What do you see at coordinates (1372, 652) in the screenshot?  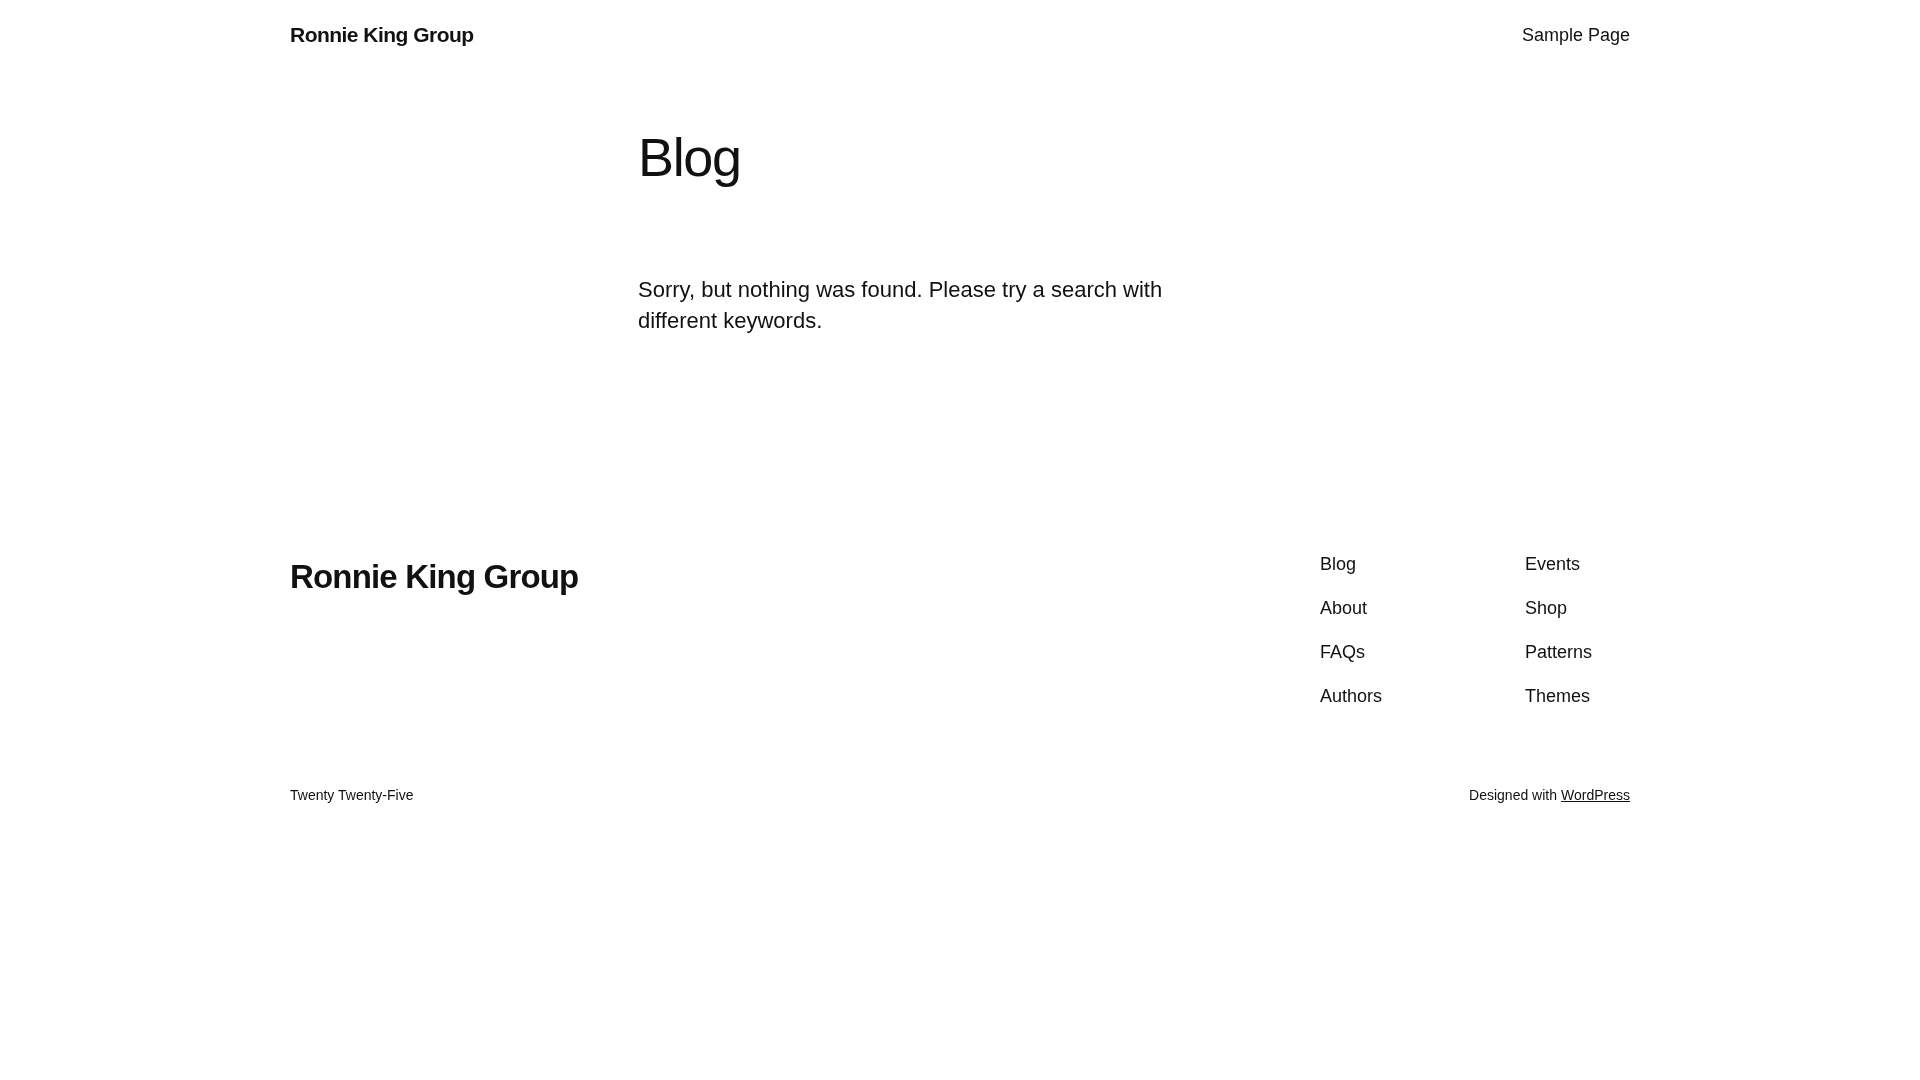 I see `footer-nav-link: FAQs` at bounding box center [1372, 652].